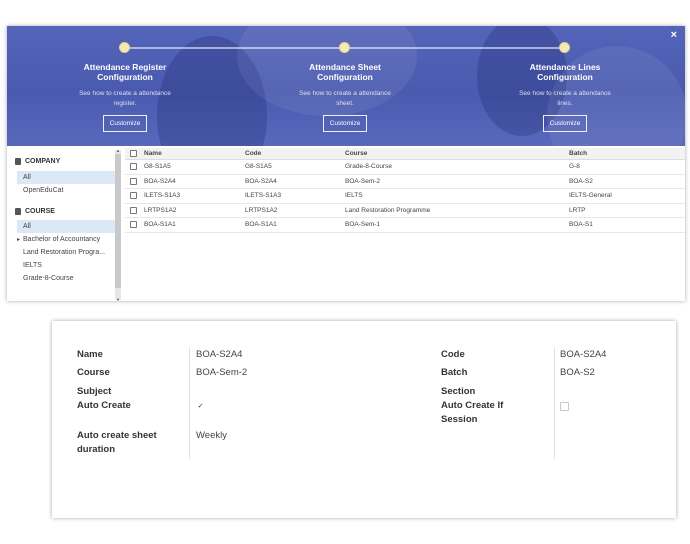  I want to click on batch-value: BOA-S2, so click(577, 373).